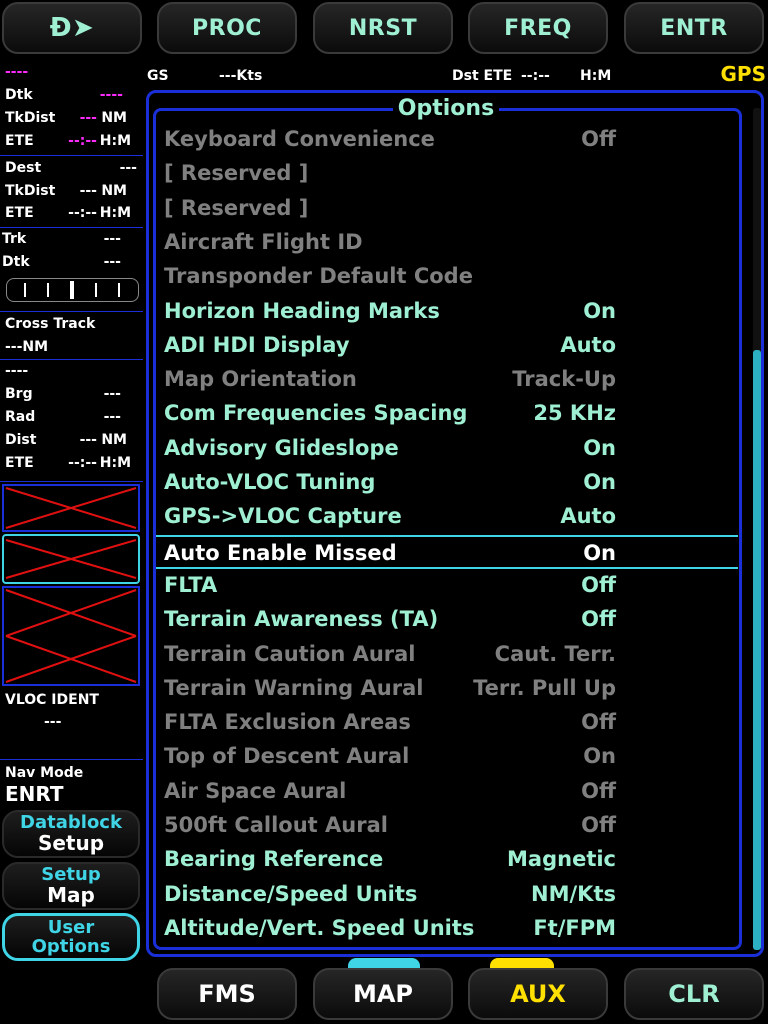  What do you see at coordinates (115, 213) in the screenshot?
I see `dest-ete-unit: H:M` at bounding box center [115, 213].